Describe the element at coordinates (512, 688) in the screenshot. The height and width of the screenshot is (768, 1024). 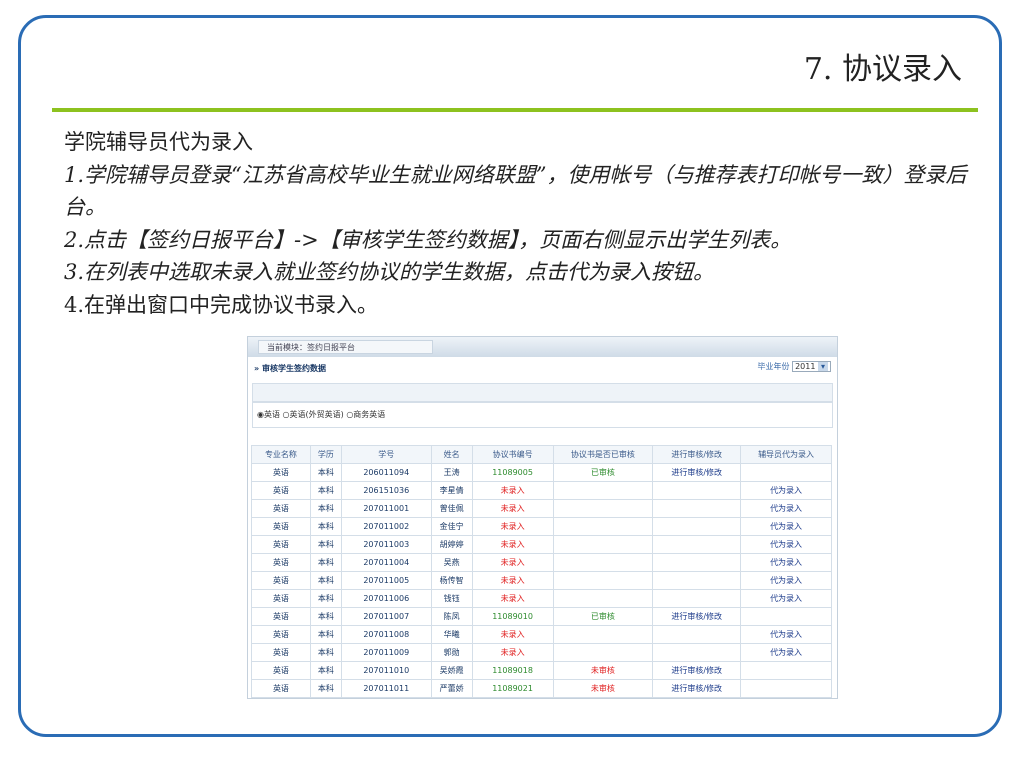
I see `agreement-no-cell: 11089021` at that location.